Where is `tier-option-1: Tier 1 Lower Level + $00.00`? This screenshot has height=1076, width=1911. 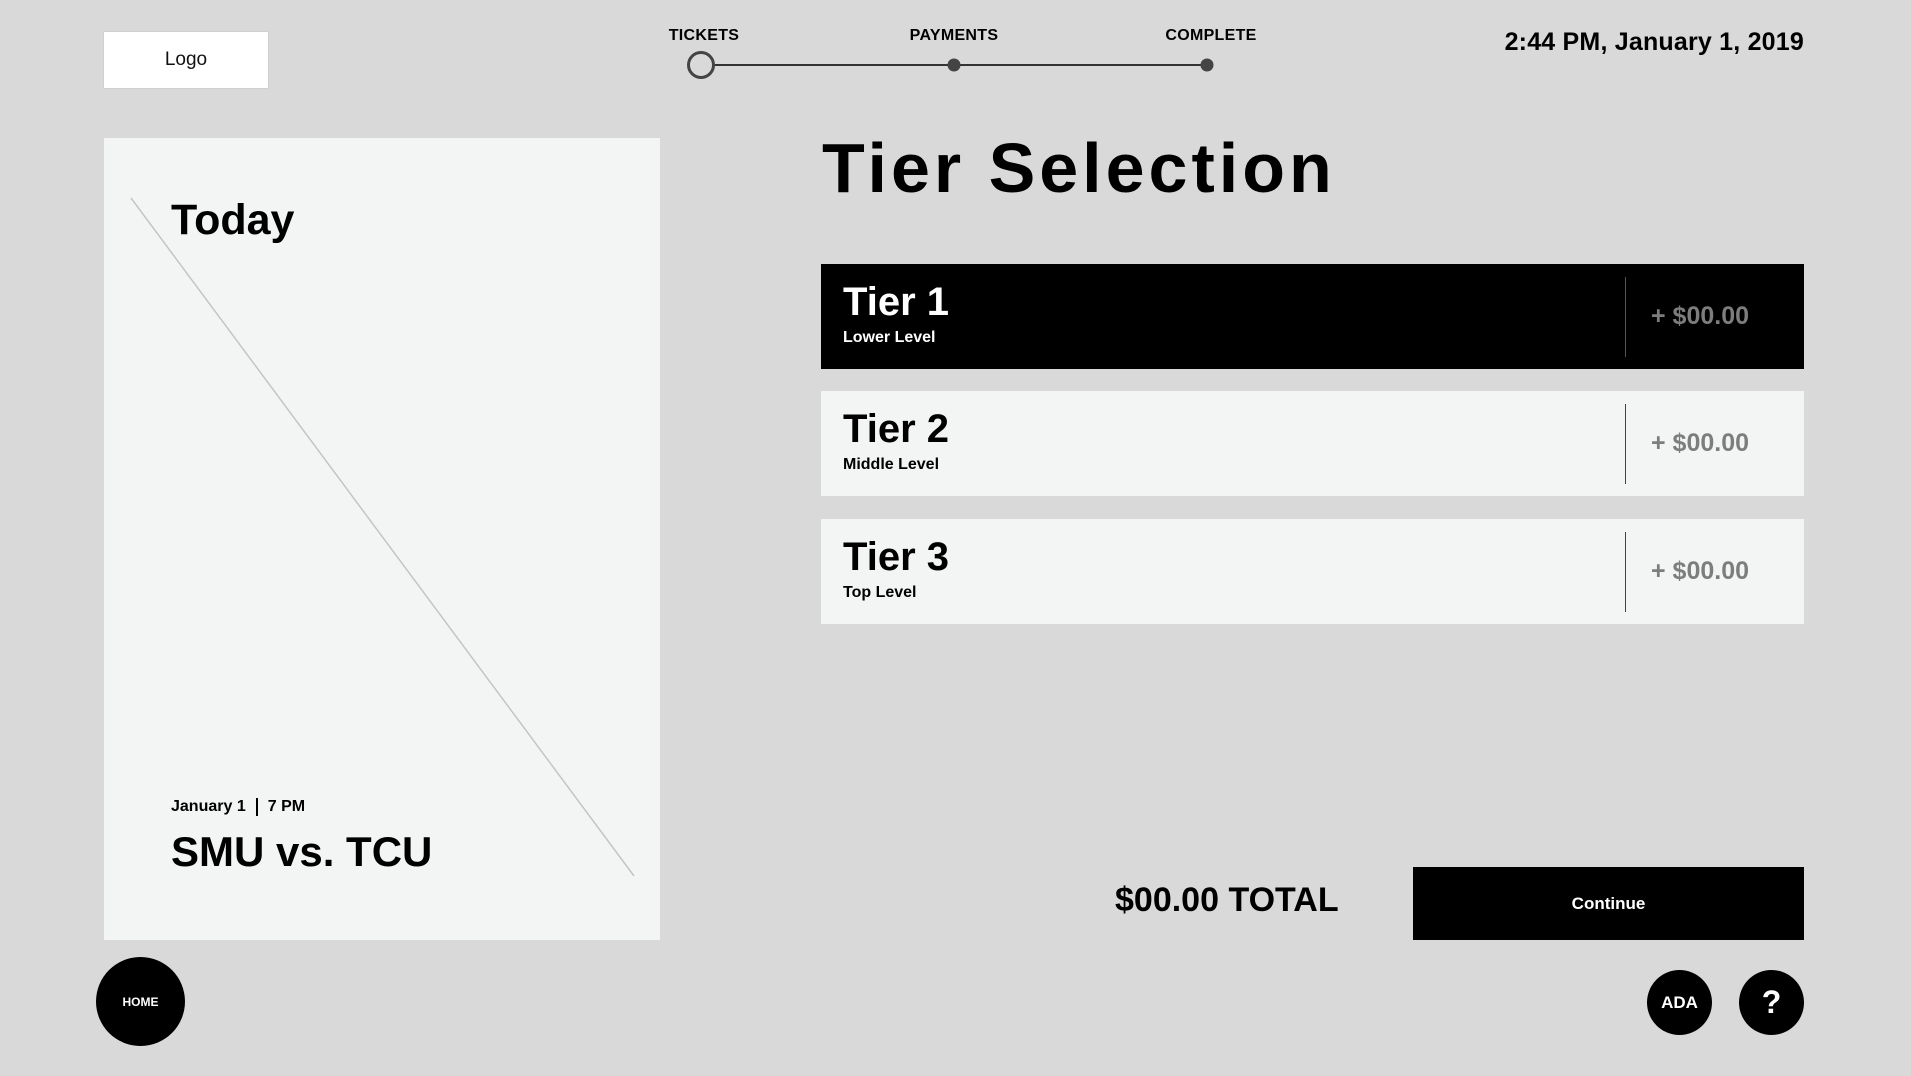
tier-option-1: Tier 1 Lower Level + $00.00 is located at coordinates (1312, 316).